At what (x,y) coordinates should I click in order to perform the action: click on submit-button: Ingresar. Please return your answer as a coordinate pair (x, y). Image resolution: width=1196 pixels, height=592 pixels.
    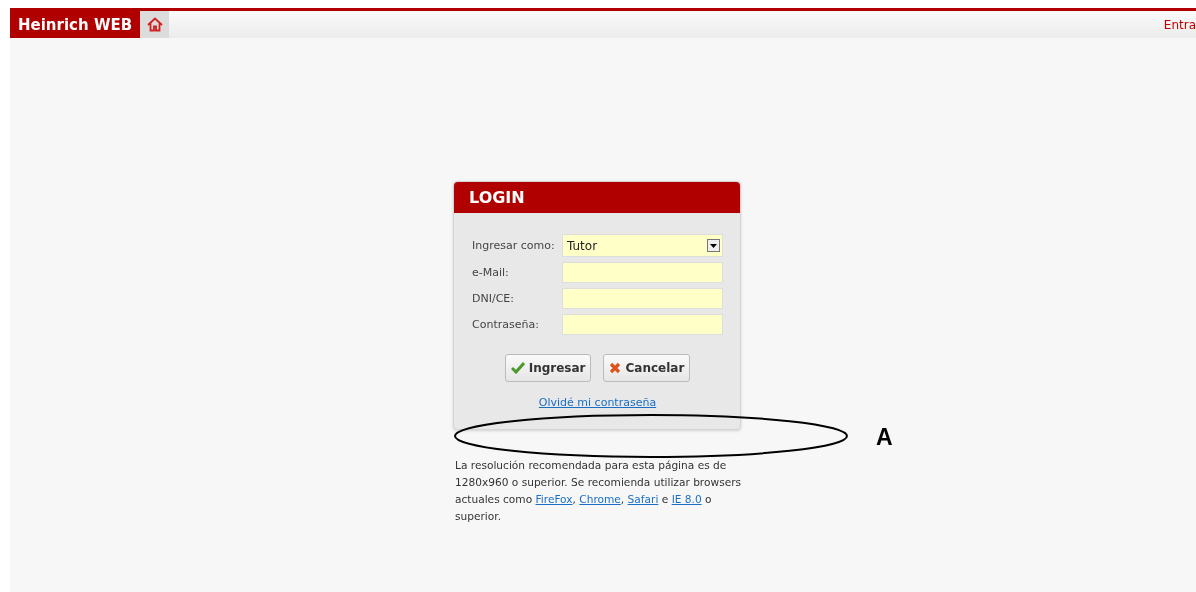
    Looking at the image, I should click on (548, 368).